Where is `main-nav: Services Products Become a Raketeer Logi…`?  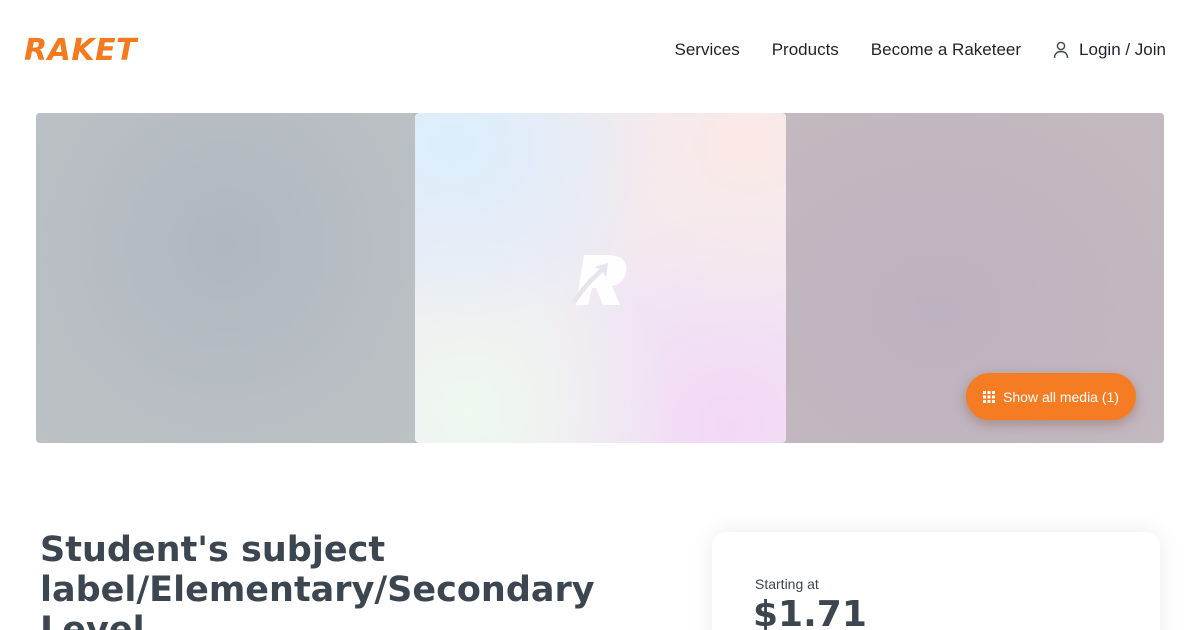 main-nav: Services Products Become a Raketeer Logi… is located at coordinates (920, 50).